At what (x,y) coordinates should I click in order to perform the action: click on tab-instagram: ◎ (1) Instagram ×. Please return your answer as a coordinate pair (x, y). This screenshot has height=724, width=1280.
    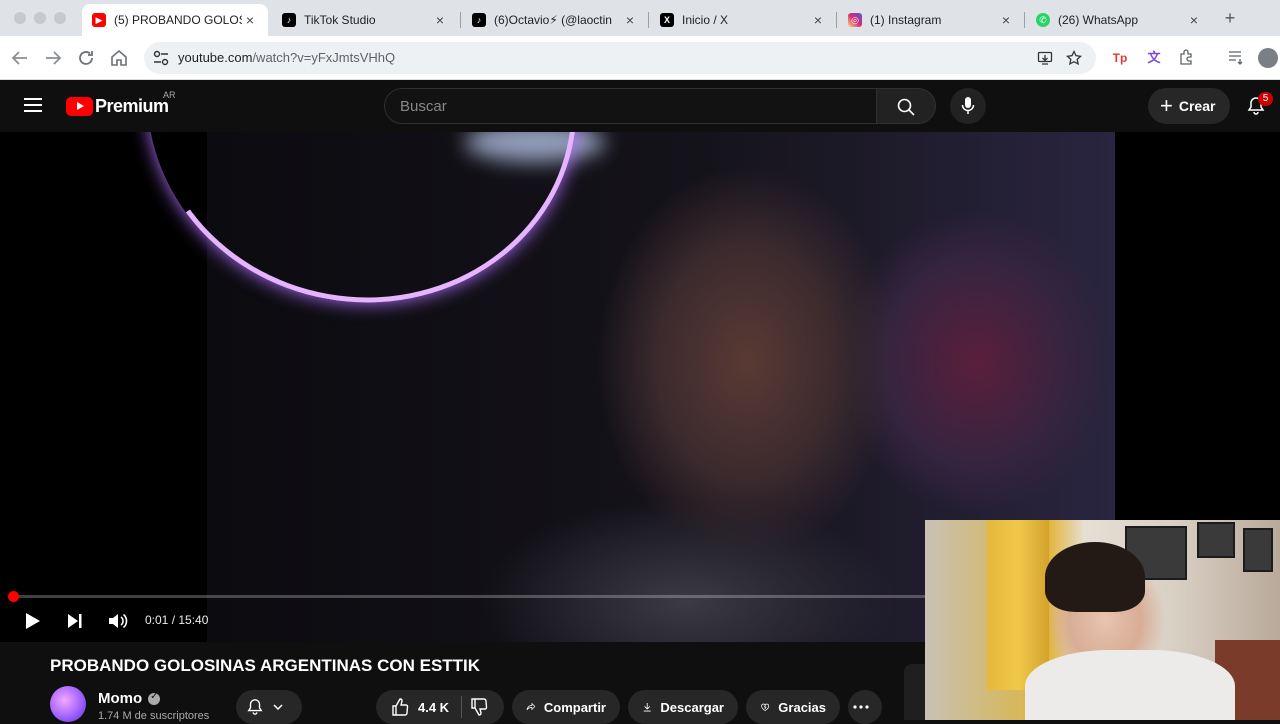
    Looking at the image, I should click on (931, 20).